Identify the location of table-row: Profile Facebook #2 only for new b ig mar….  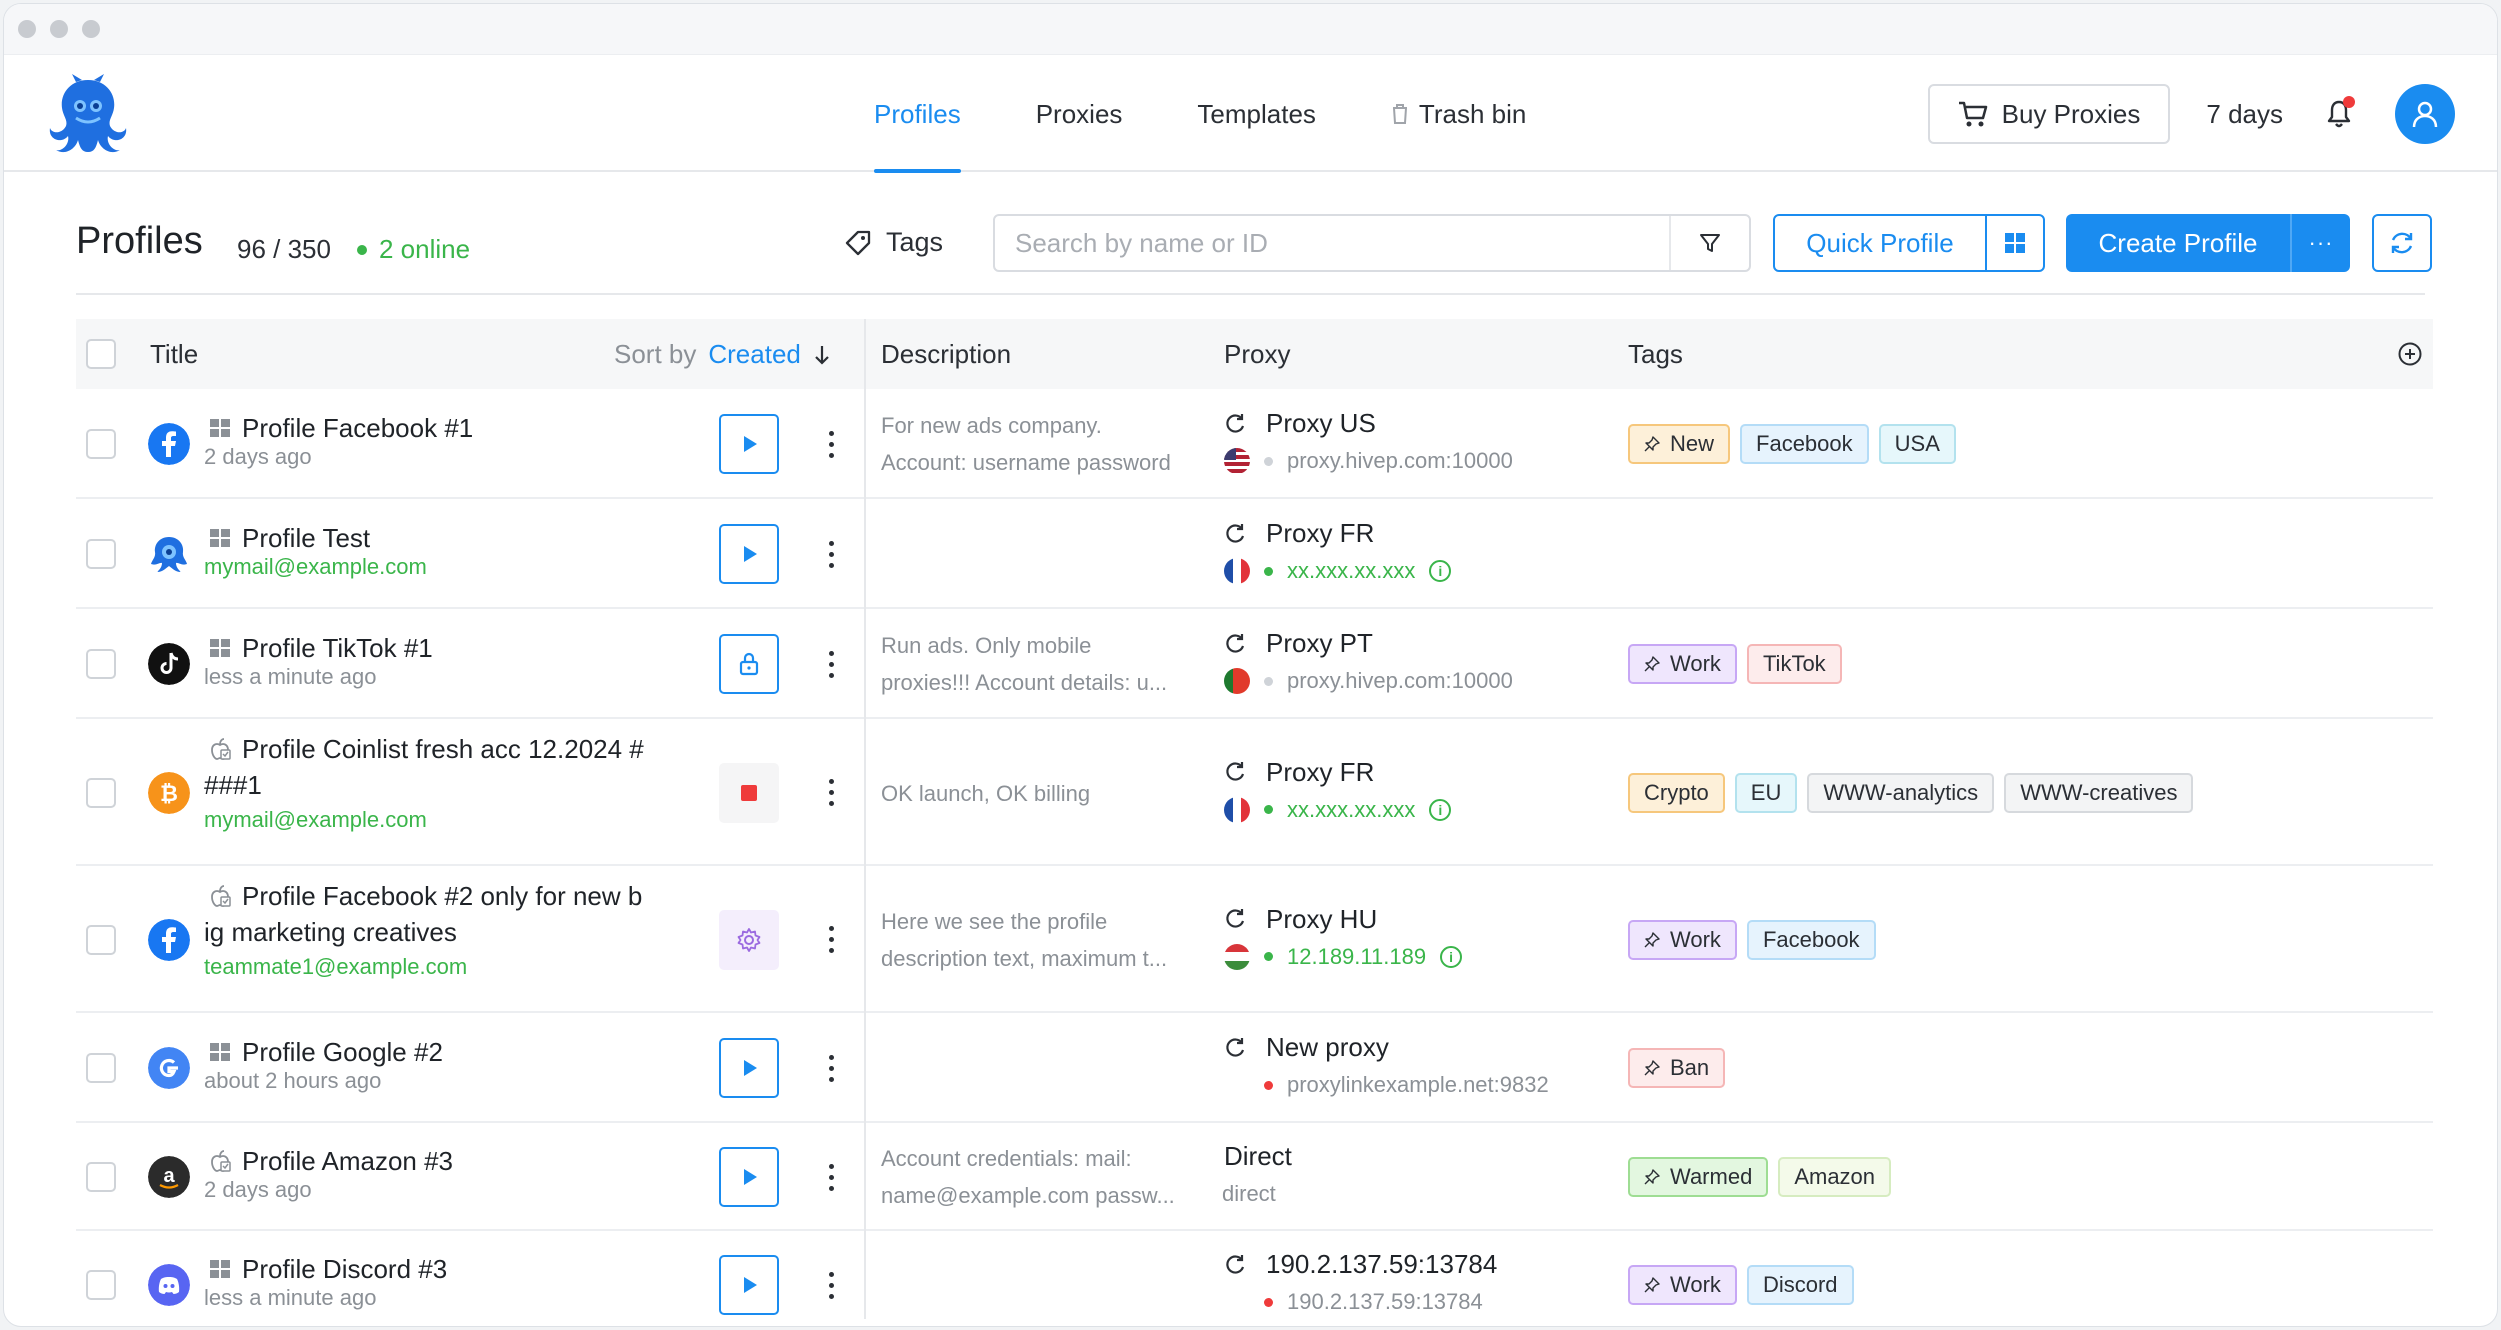
(1254, 939).